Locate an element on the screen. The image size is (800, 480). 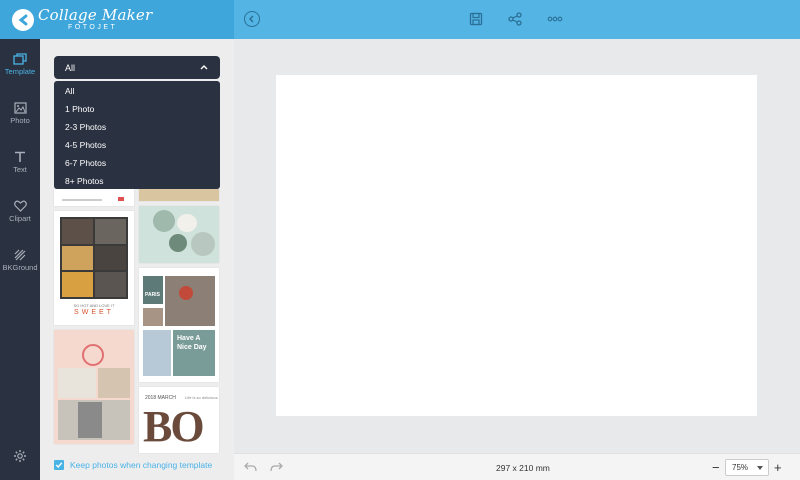
side-toolbar: Template Photo Text Clipart BKGround is located at coordinates (20, 259).